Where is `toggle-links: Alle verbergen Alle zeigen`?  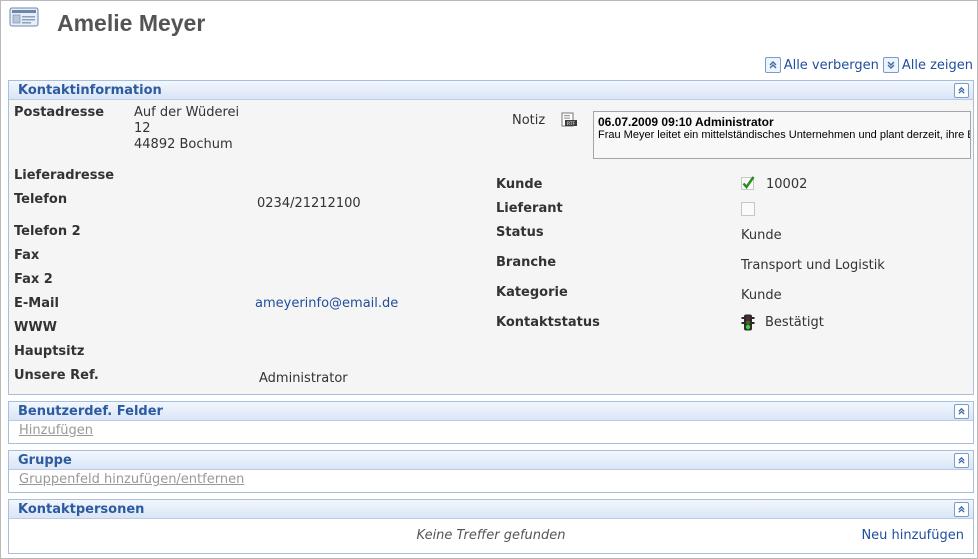 toggle-links: Alle verbergen Alle zeigen is located at coordinates (868, 65).